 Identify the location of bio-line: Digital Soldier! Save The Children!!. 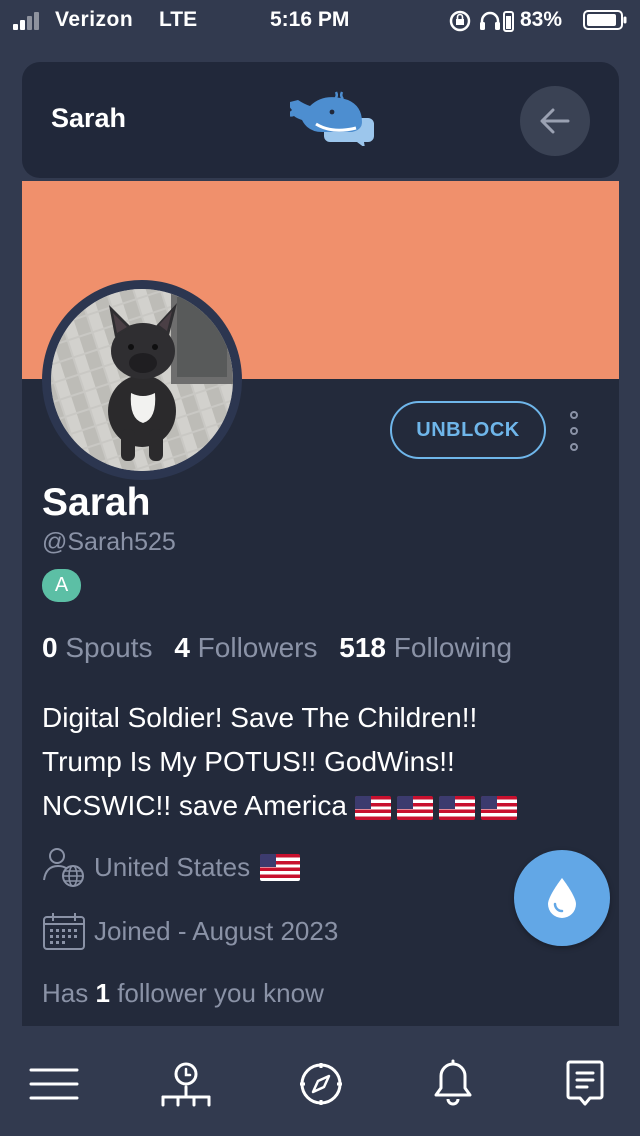
(260, 717).